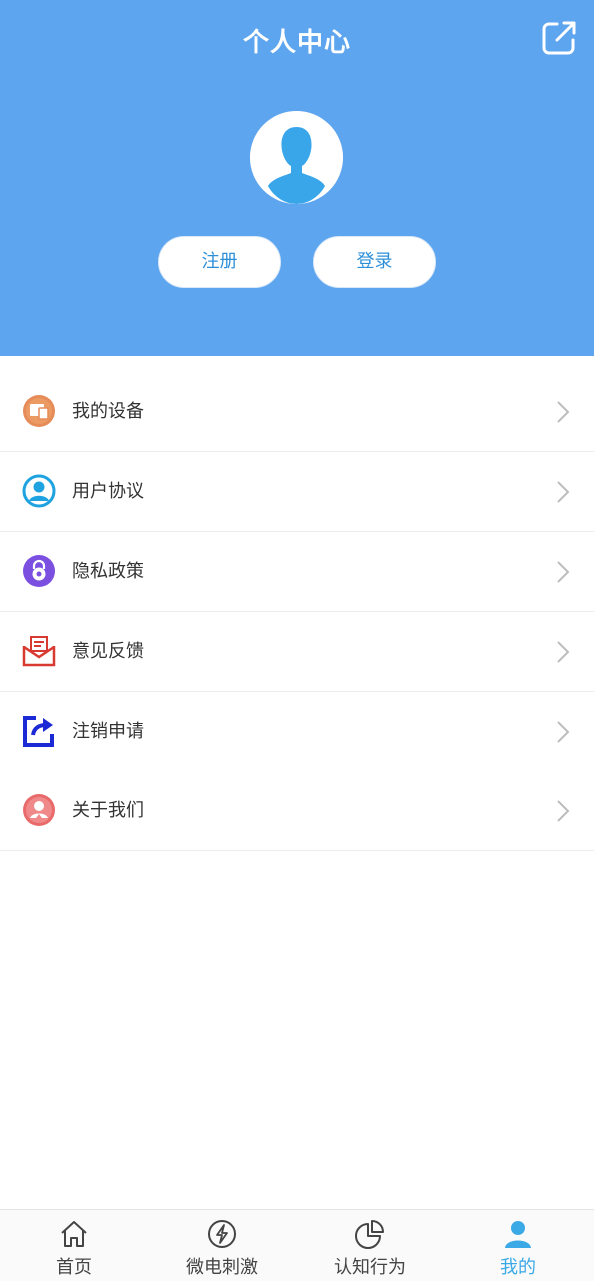 The image size is (594, 1281). What do you see at coordinates (297, 492) in the screenshot?
I see `menu-item-user-agreement: 用户协议` at bounding box center [297, 492].